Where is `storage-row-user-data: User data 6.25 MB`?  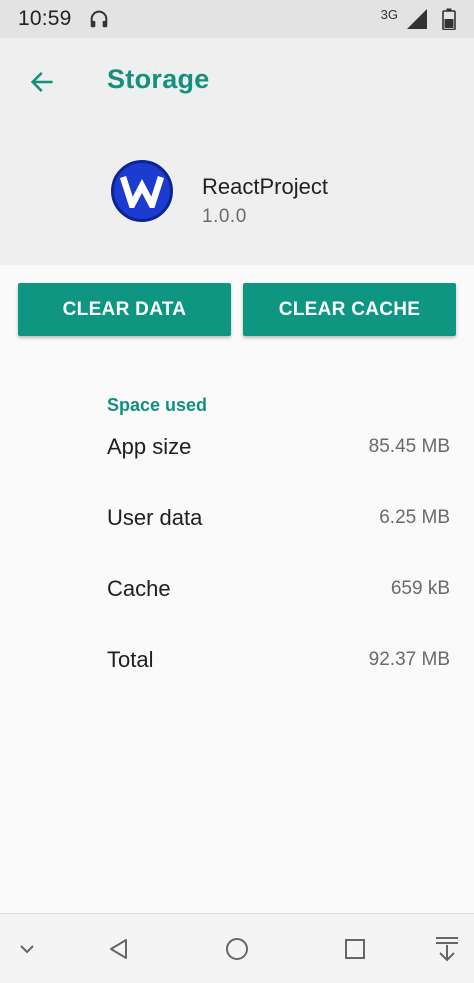 storage-row-user-data: User data 6.25 MB is located at coordinates (278, 525).